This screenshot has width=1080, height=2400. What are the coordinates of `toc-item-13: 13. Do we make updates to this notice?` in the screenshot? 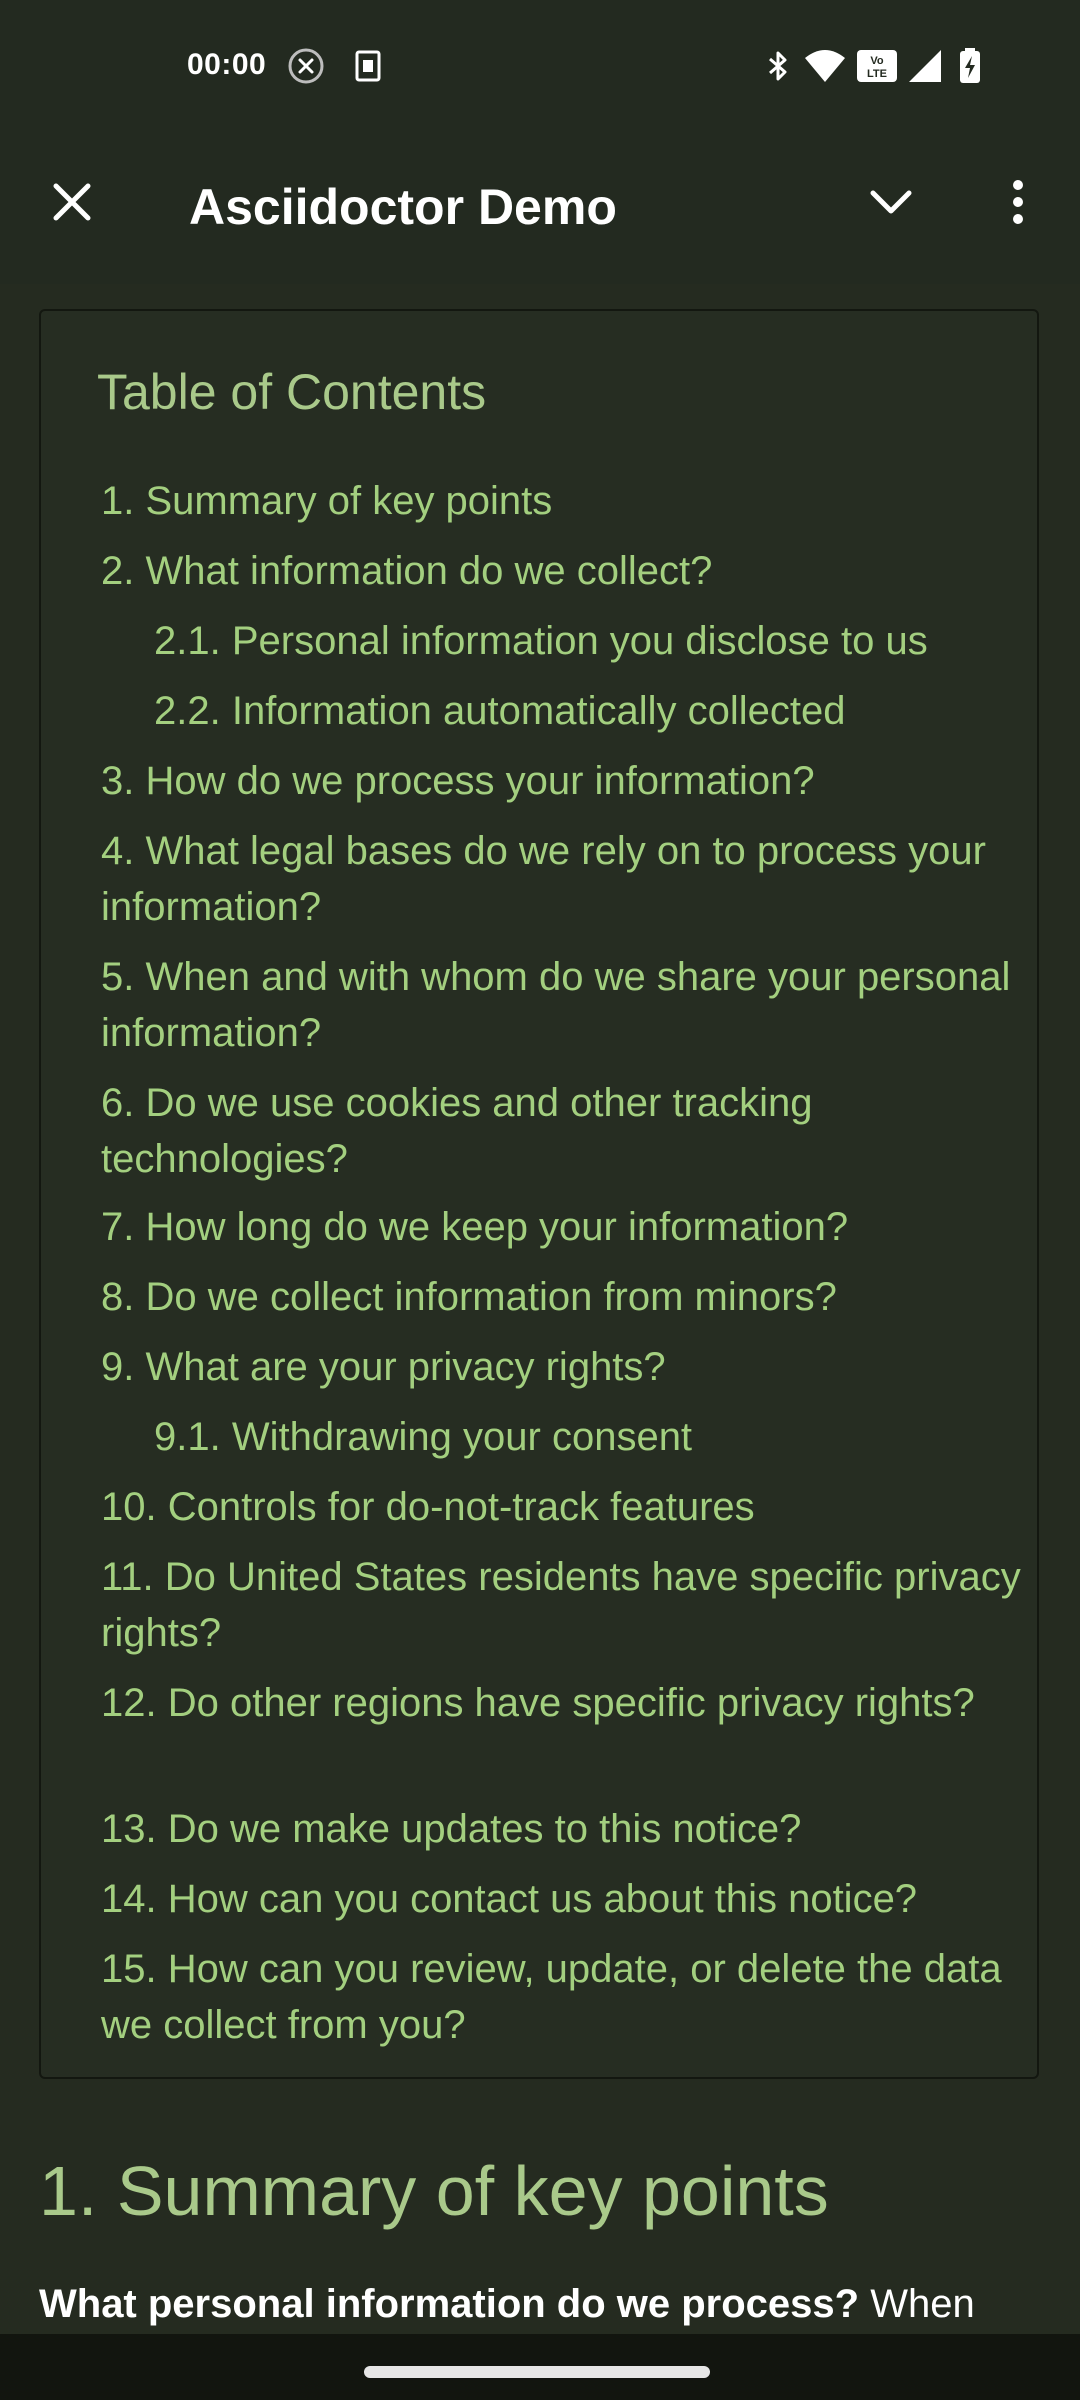 It's located at (561, 1829).